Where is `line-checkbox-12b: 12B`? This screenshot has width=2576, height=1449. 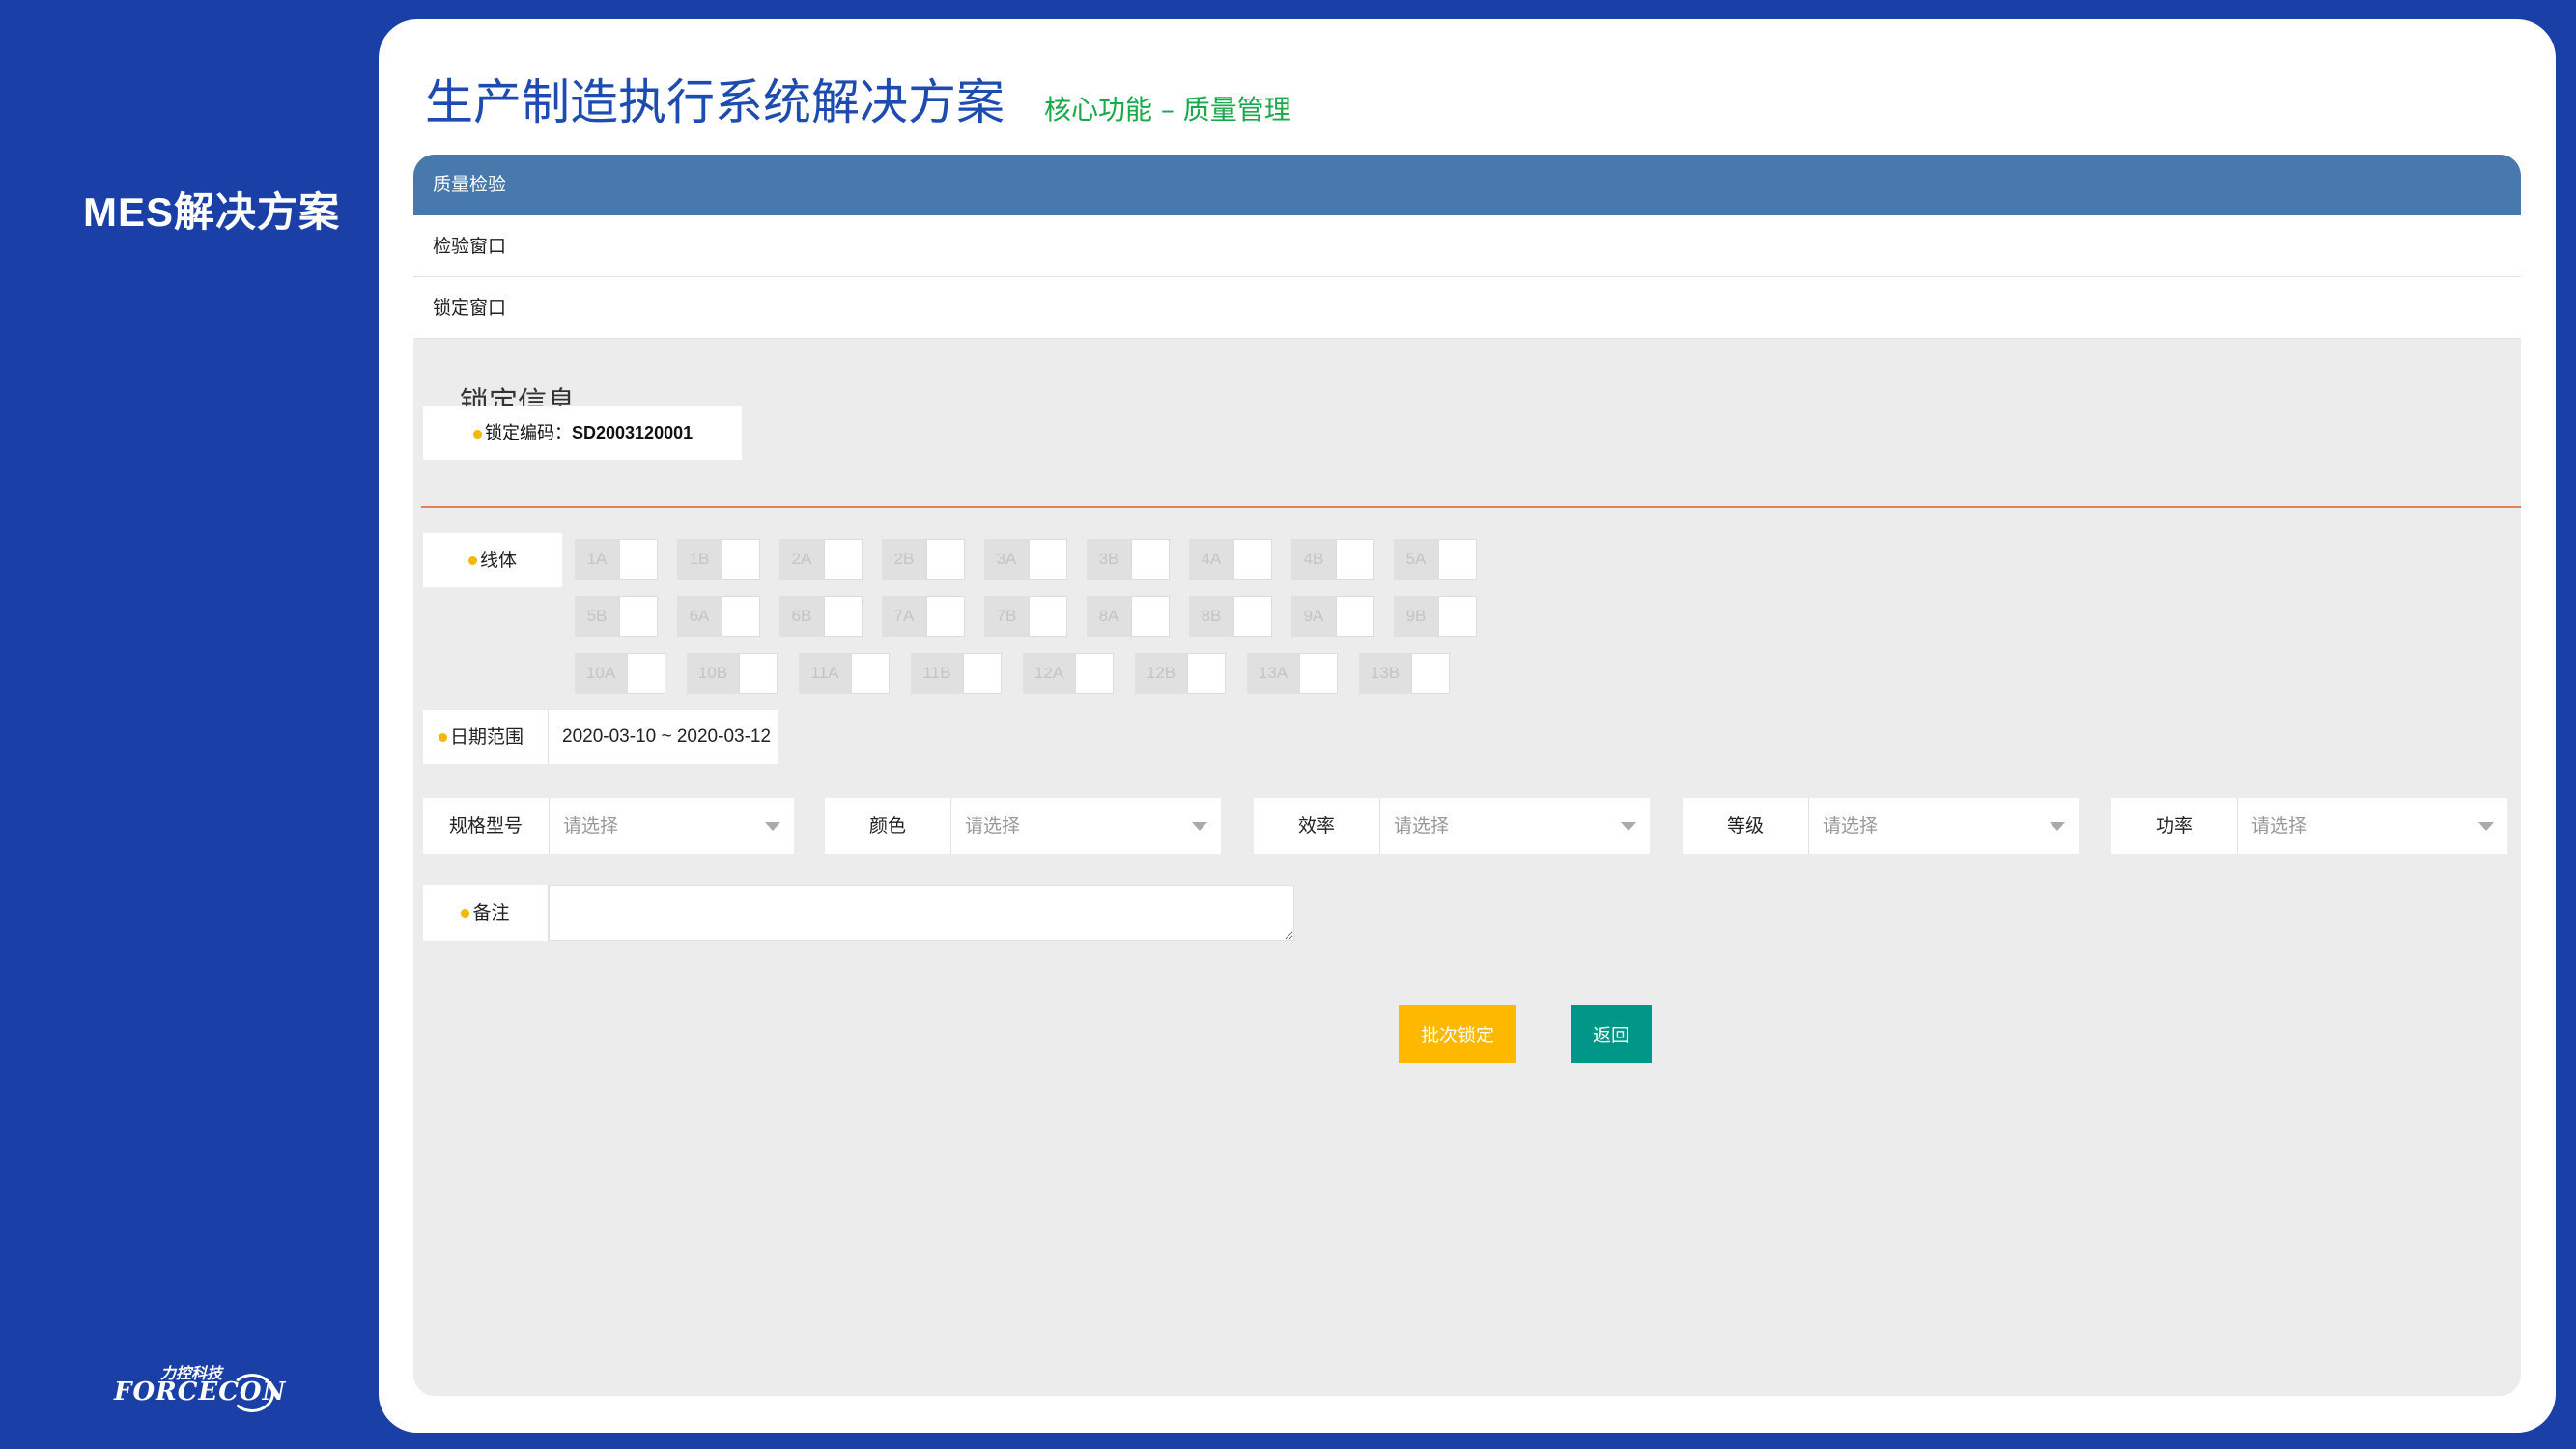 line-checkbox-12b: 12B is located at coordinates (1180, 673).